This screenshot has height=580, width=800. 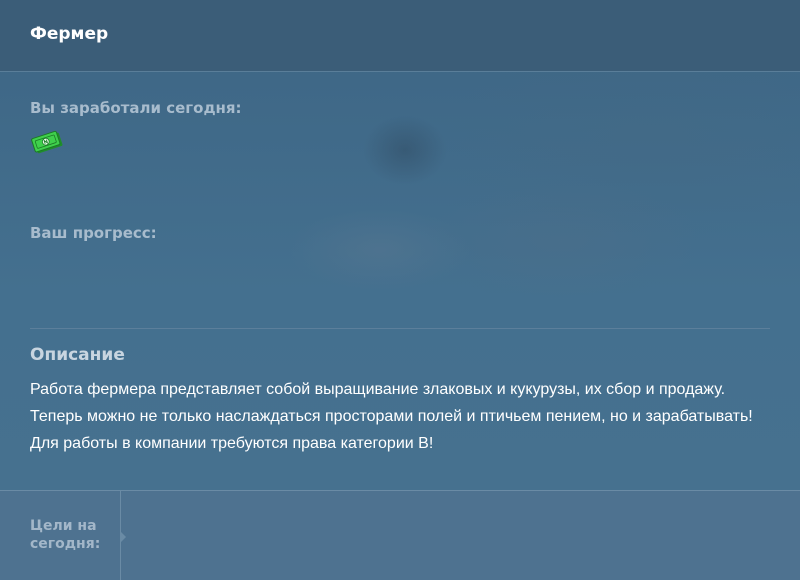 I want to click on page-title: Фермер, so click(x=69, y=34).